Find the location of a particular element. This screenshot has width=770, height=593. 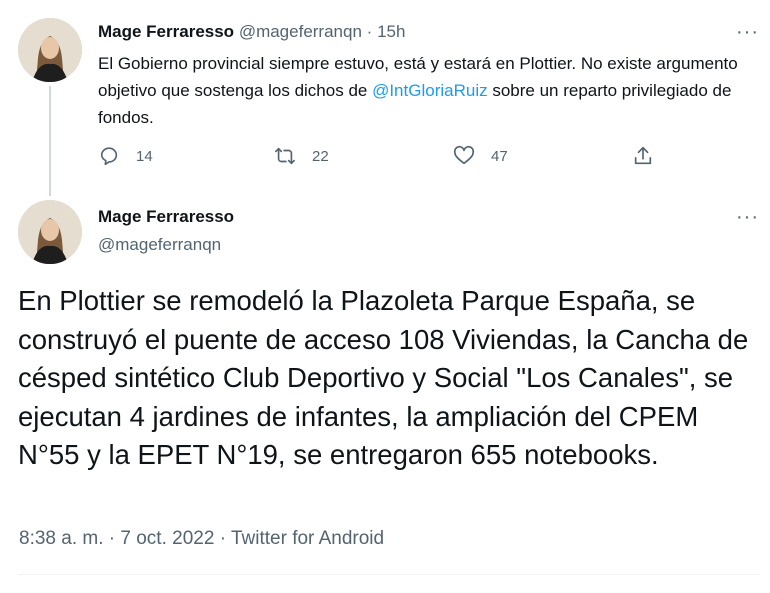

reply-tweet-header: Mage Ferraresso @mageferranqn · 15h is located at coordinates (251, 32).